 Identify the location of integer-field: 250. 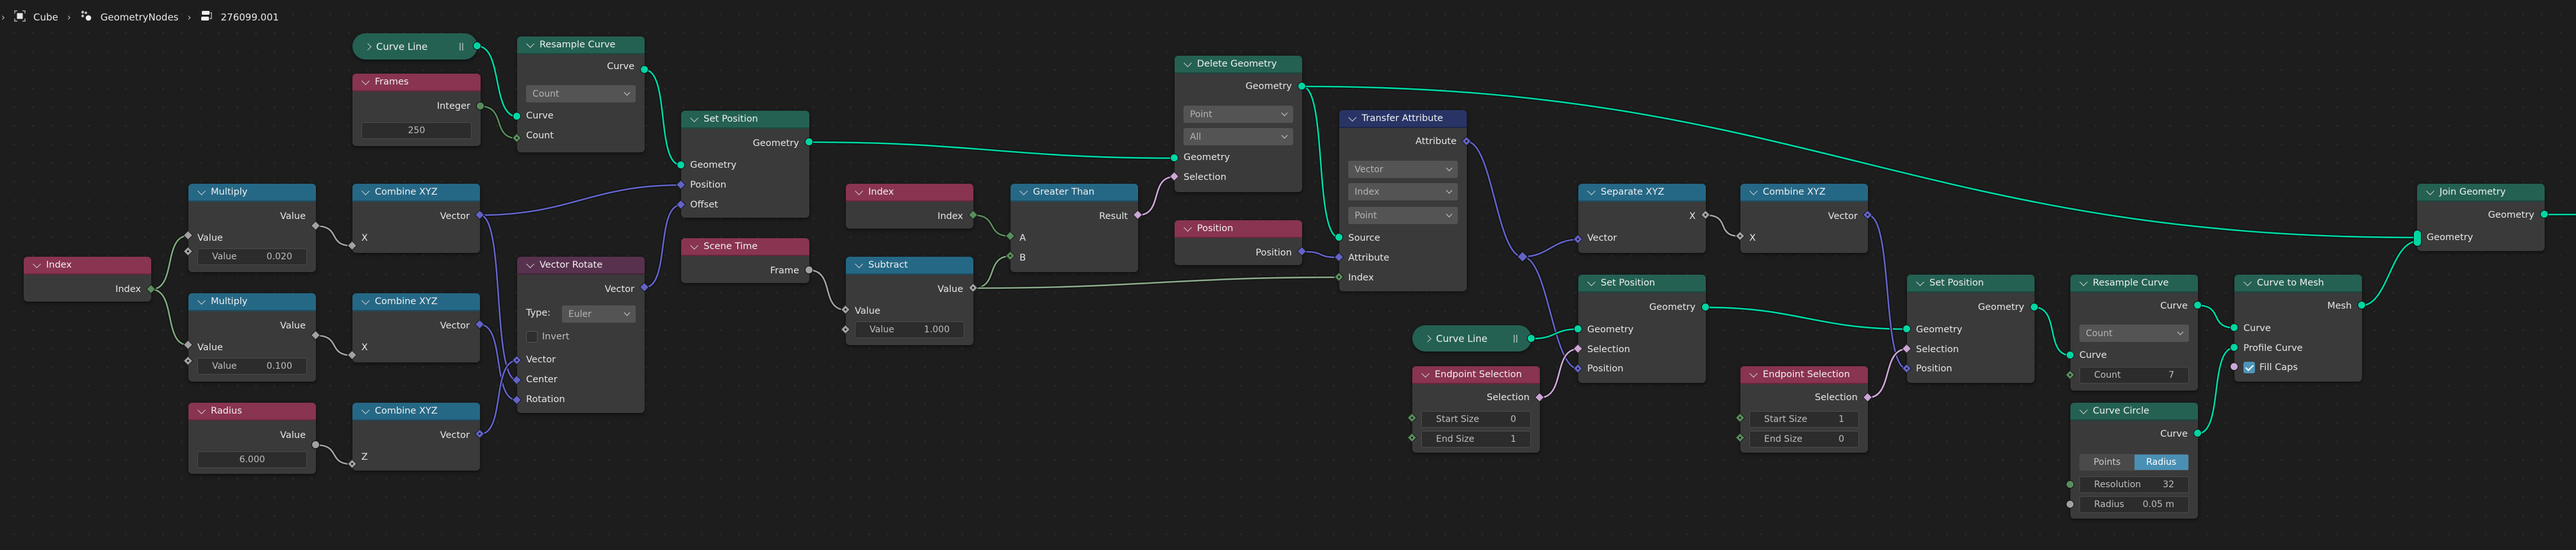
(416, 130).